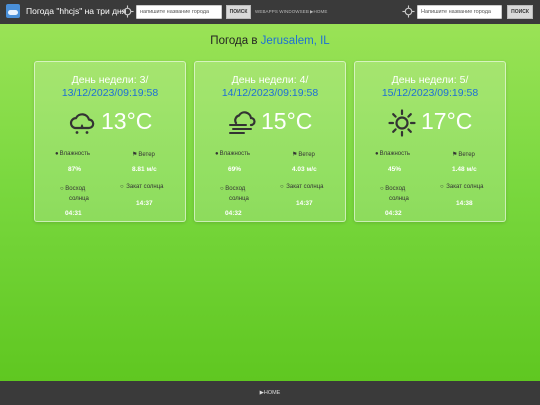 The image size is (540, 405). What do you see at coordinates (110, 80) in the screenshot?
I see `day-of-week: День недели: 3/` at bounding box center [110, 80].